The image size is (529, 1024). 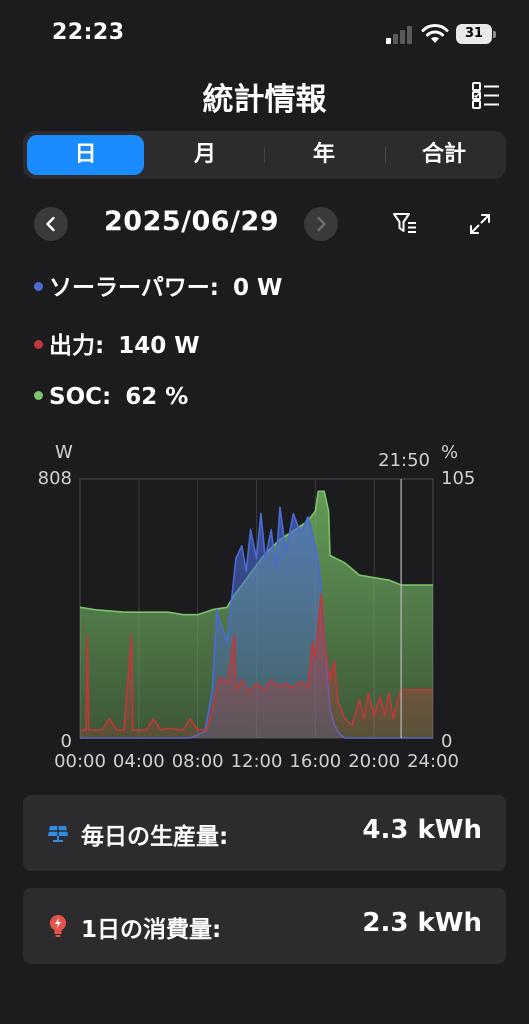 I want to click on x-tick-label: 08:00, so click(x=198, y=761).